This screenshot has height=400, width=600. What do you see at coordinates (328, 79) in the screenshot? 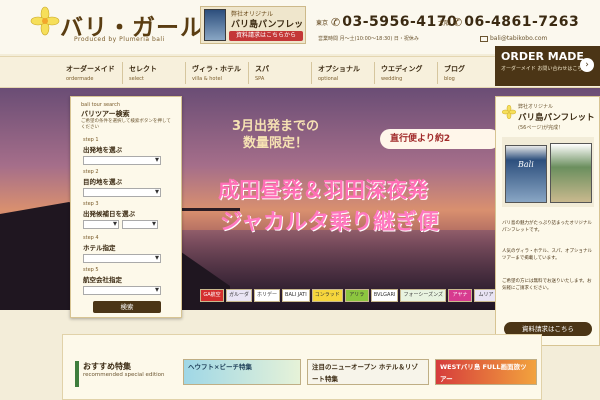
I see `nav-sublabel: optional` at bounding box center [328, 79].